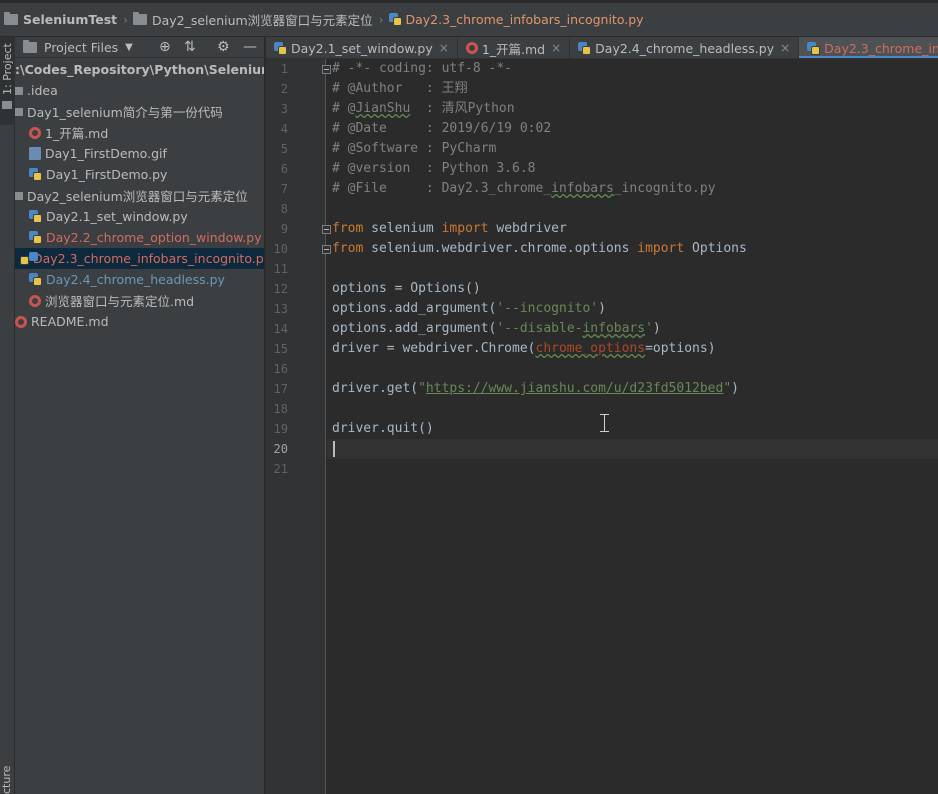 Image resolution: width=938 pixels, height=794 pixels. I want to click on tree-item-day2-folder: Day2_selenium浏览器窗口与元素定位, so click(139, 195).